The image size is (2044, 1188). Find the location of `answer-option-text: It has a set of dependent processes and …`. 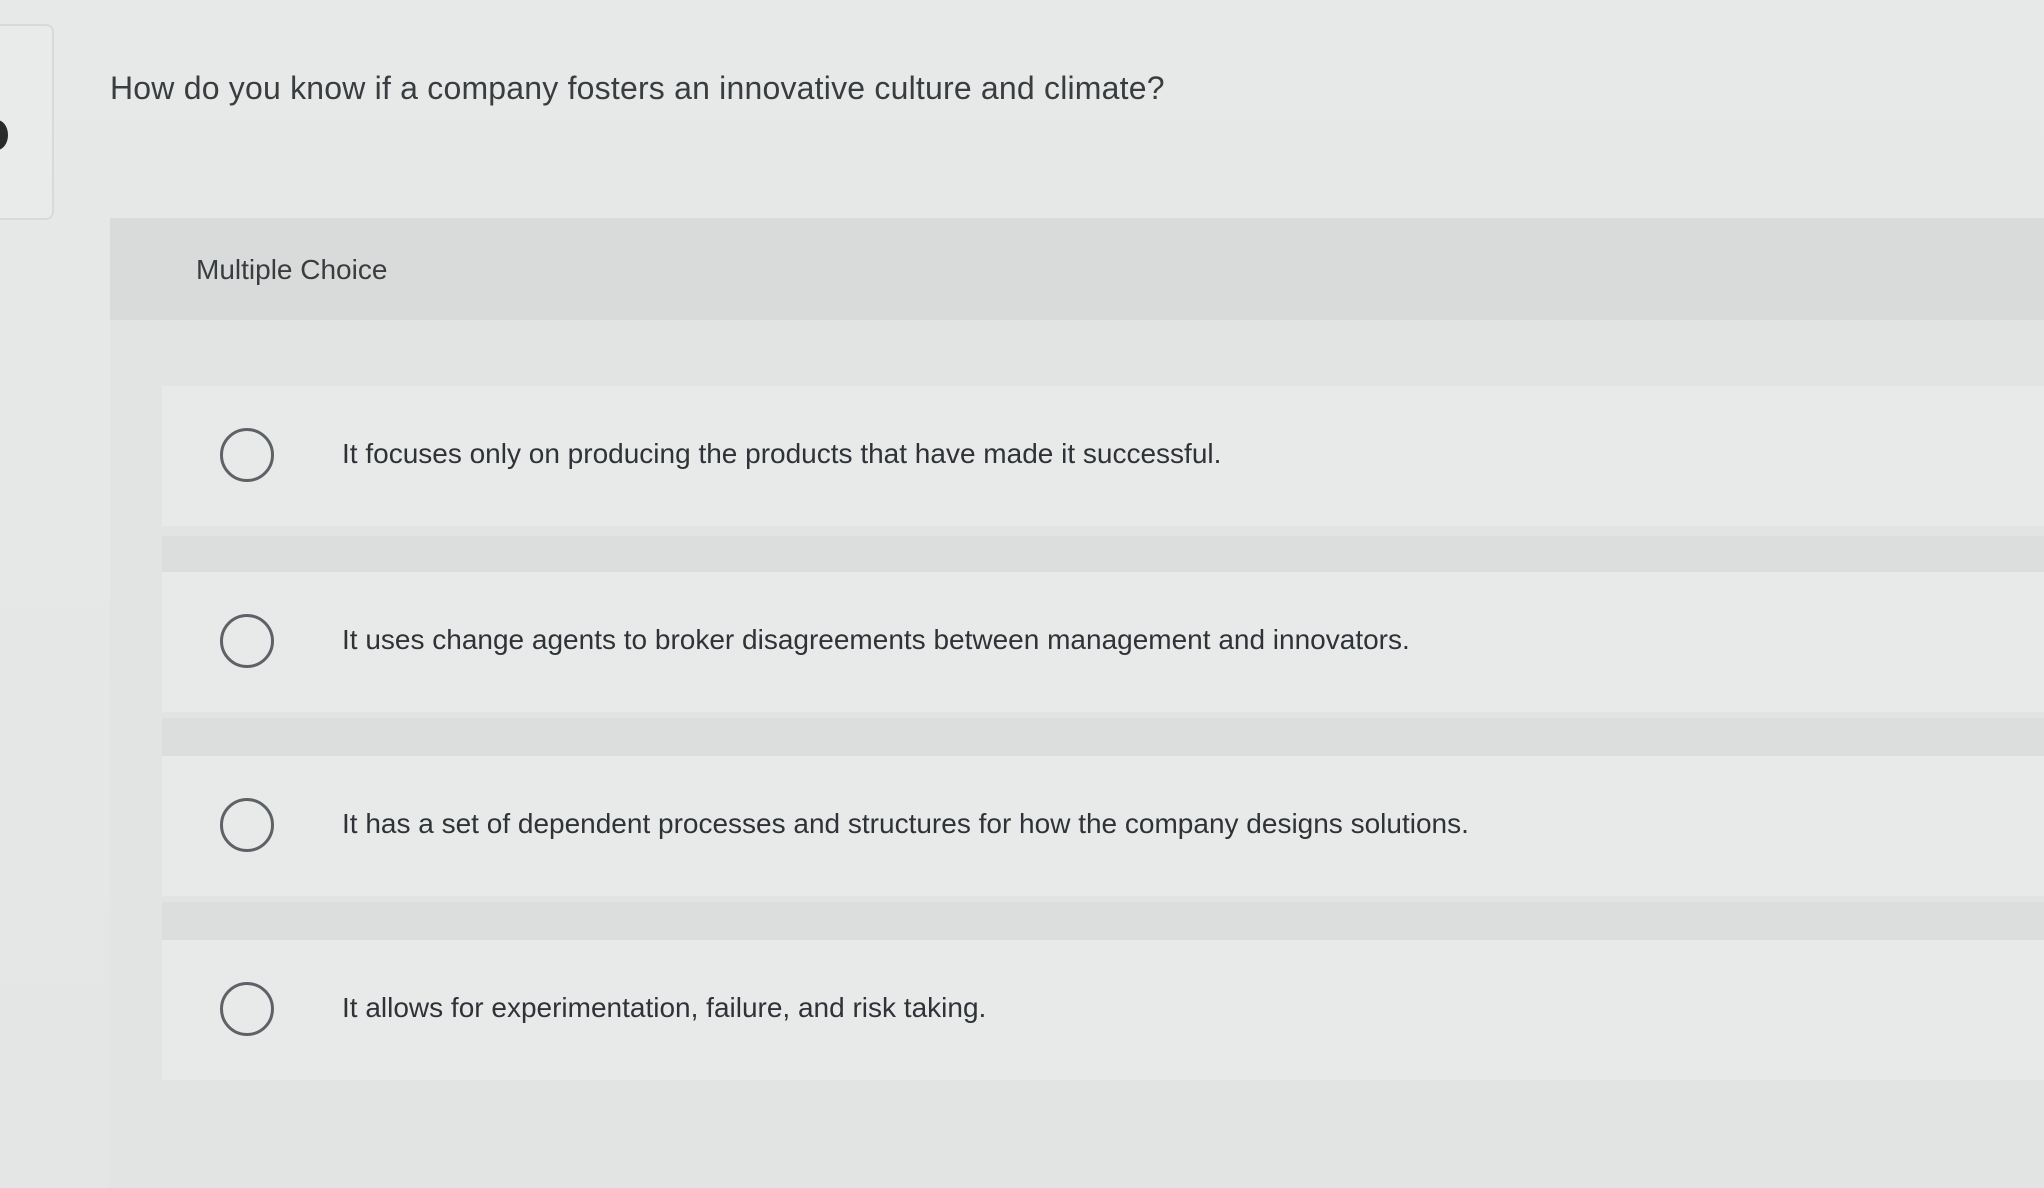

answer-option-text: It has a set of dependent processes and … is located at coordinates (905, 824).